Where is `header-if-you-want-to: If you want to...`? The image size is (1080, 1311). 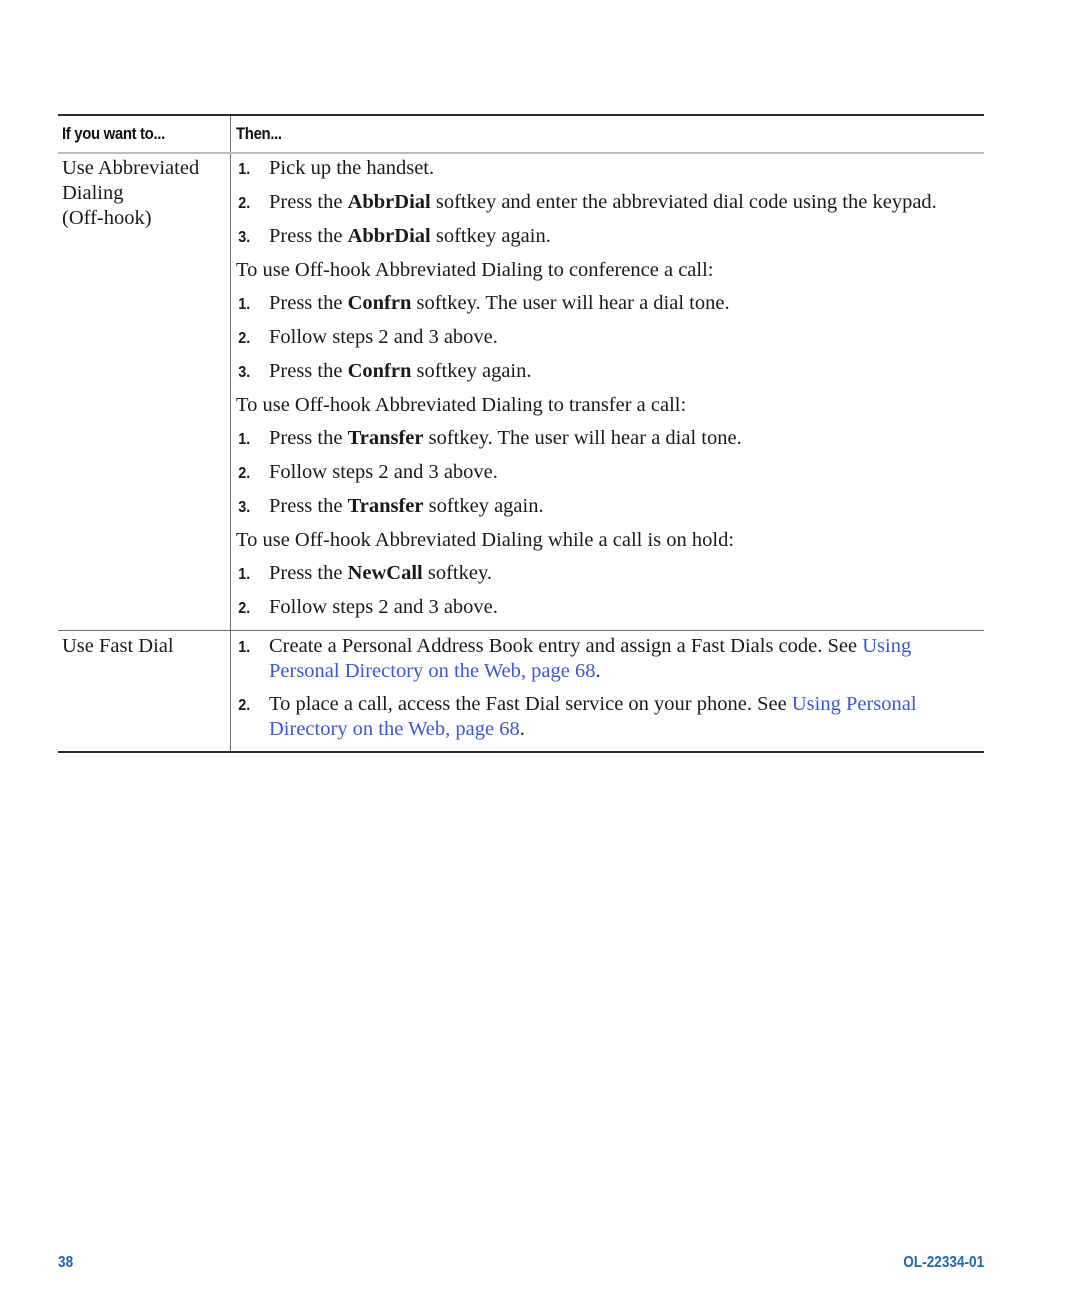
header-if-you-want-to: If you want to... is located at coordinates (113, 133).